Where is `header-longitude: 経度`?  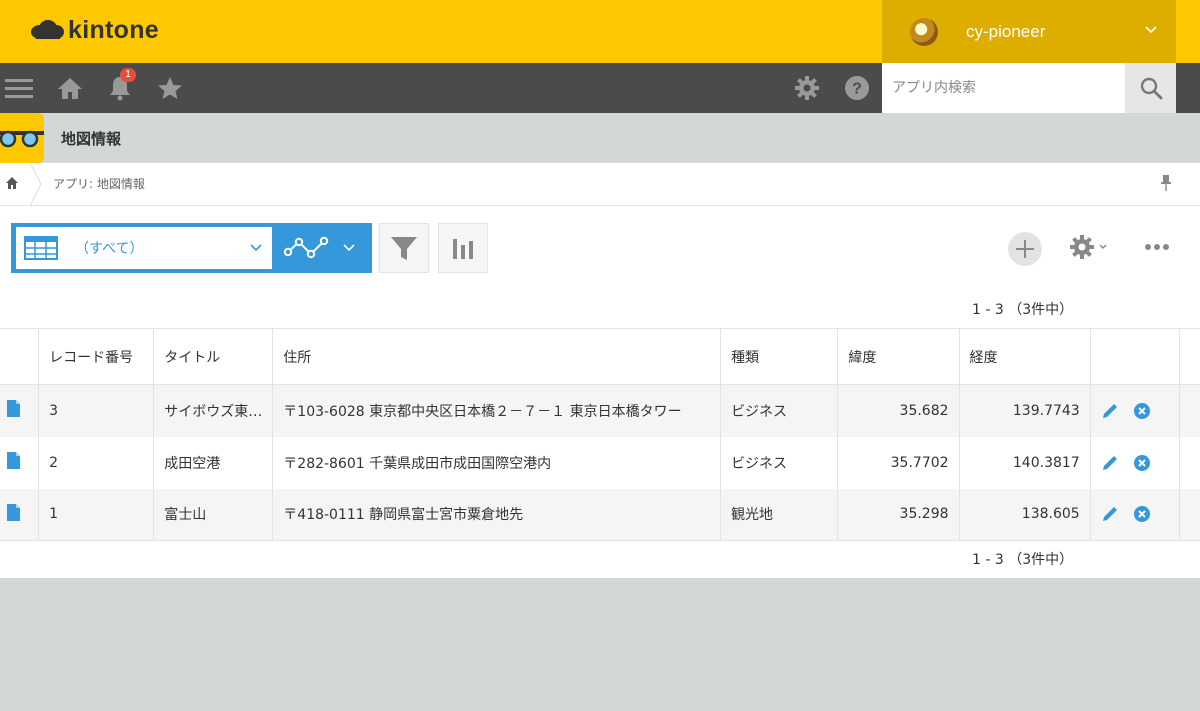 header-longitude: 経度 is located at coordinates (1024, 356).